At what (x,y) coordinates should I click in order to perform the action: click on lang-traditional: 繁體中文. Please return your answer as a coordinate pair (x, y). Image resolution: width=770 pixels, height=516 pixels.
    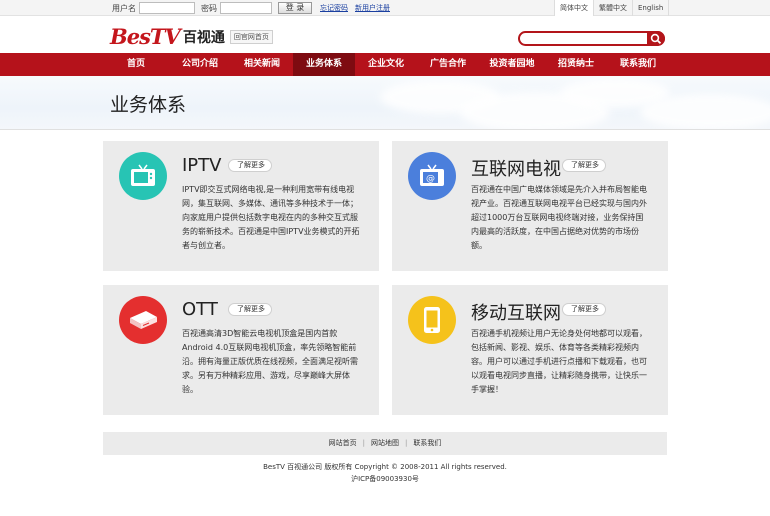
    Looking at the image, I should click on (613, 8).